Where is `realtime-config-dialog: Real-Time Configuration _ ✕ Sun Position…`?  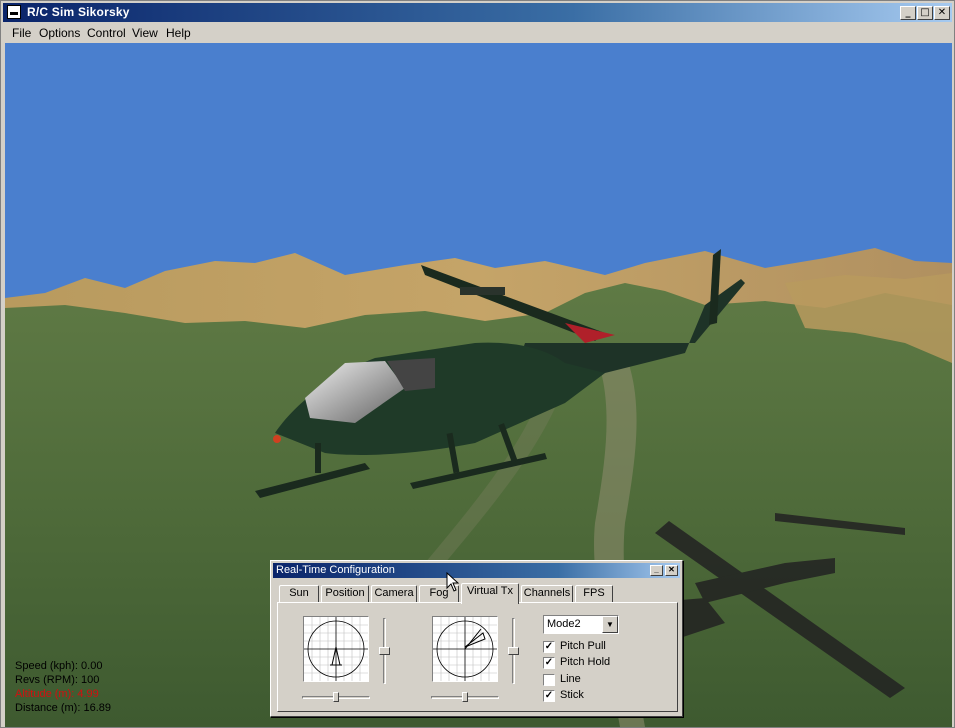
realtime-config-dialog: Real-Time Configuration _ ✕ Sun Position… is located at coordinates (476, 638).